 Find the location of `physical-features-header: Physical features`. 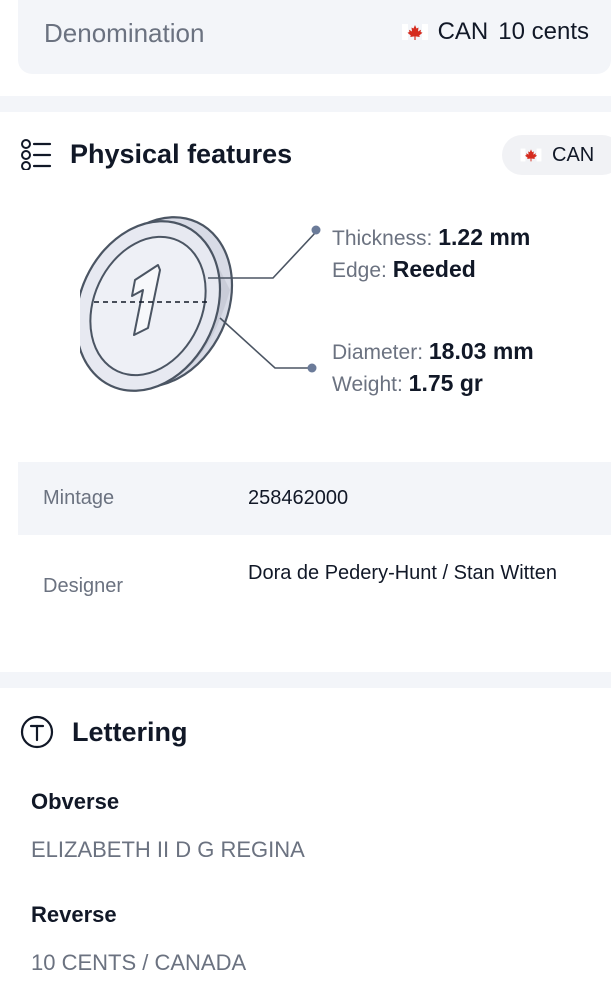

physical-features-header: Physical features is located at coordinates (156, 154).